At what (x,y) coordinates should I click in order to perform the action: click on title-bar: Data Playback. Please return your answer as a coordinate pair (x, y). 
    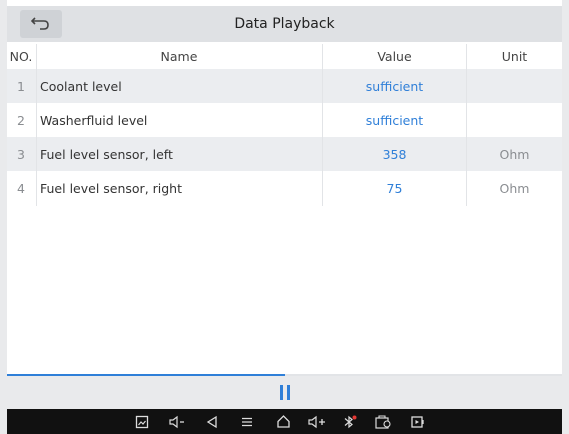
    Looking at the image, I should click on (284, 24).